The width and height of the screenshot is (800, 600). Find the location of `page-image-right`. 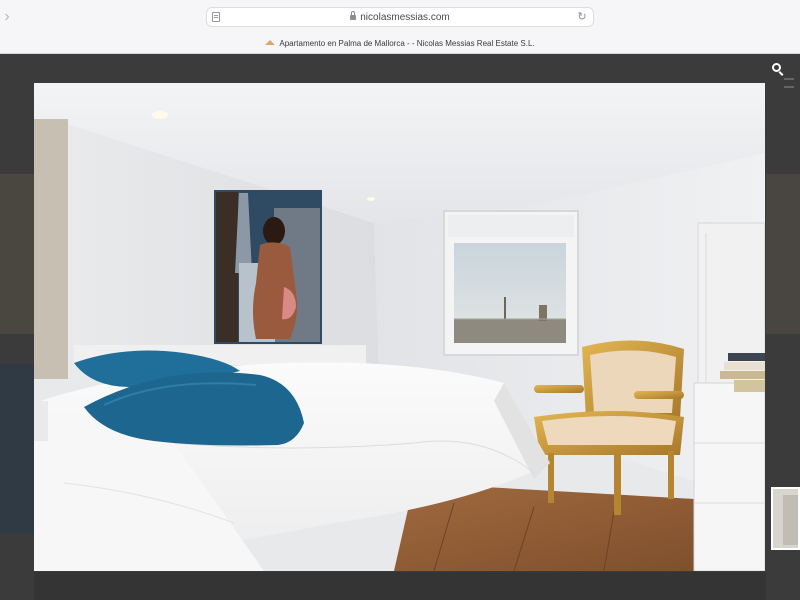

page-image-right is located at coordinates (783, 254).